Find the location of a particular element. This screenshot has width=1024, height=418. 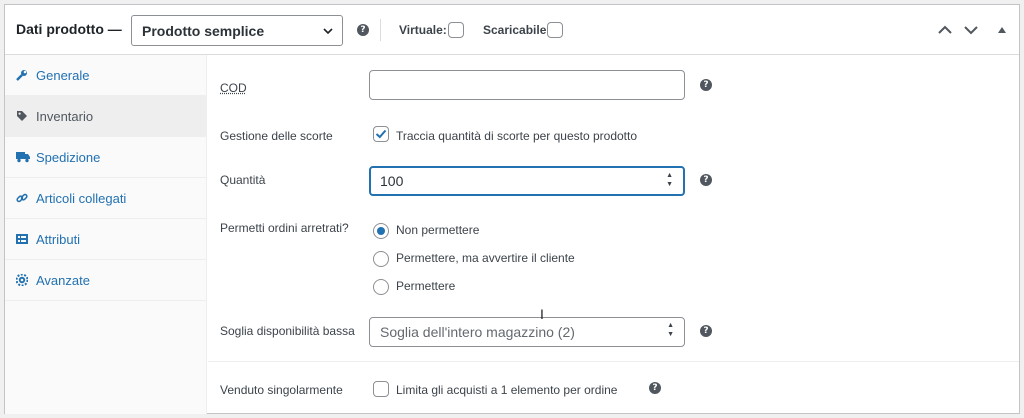

downloadable-checkbox is located at coordinates (555, 30).